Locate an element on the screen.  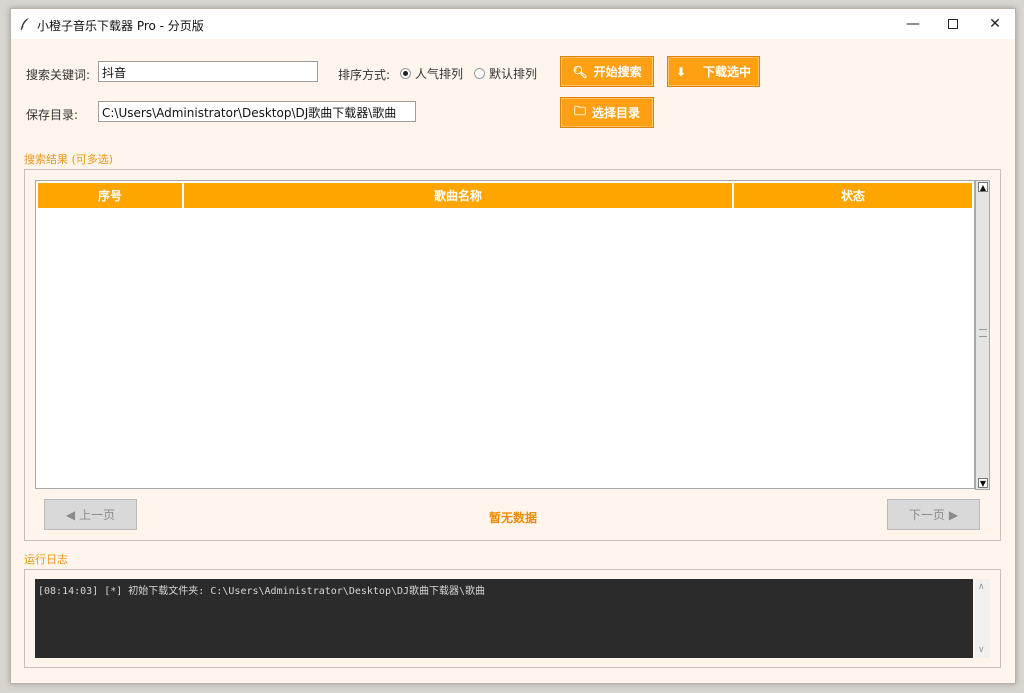
keyword-label: 搜索关键词: is located at coordinates (58, 75).